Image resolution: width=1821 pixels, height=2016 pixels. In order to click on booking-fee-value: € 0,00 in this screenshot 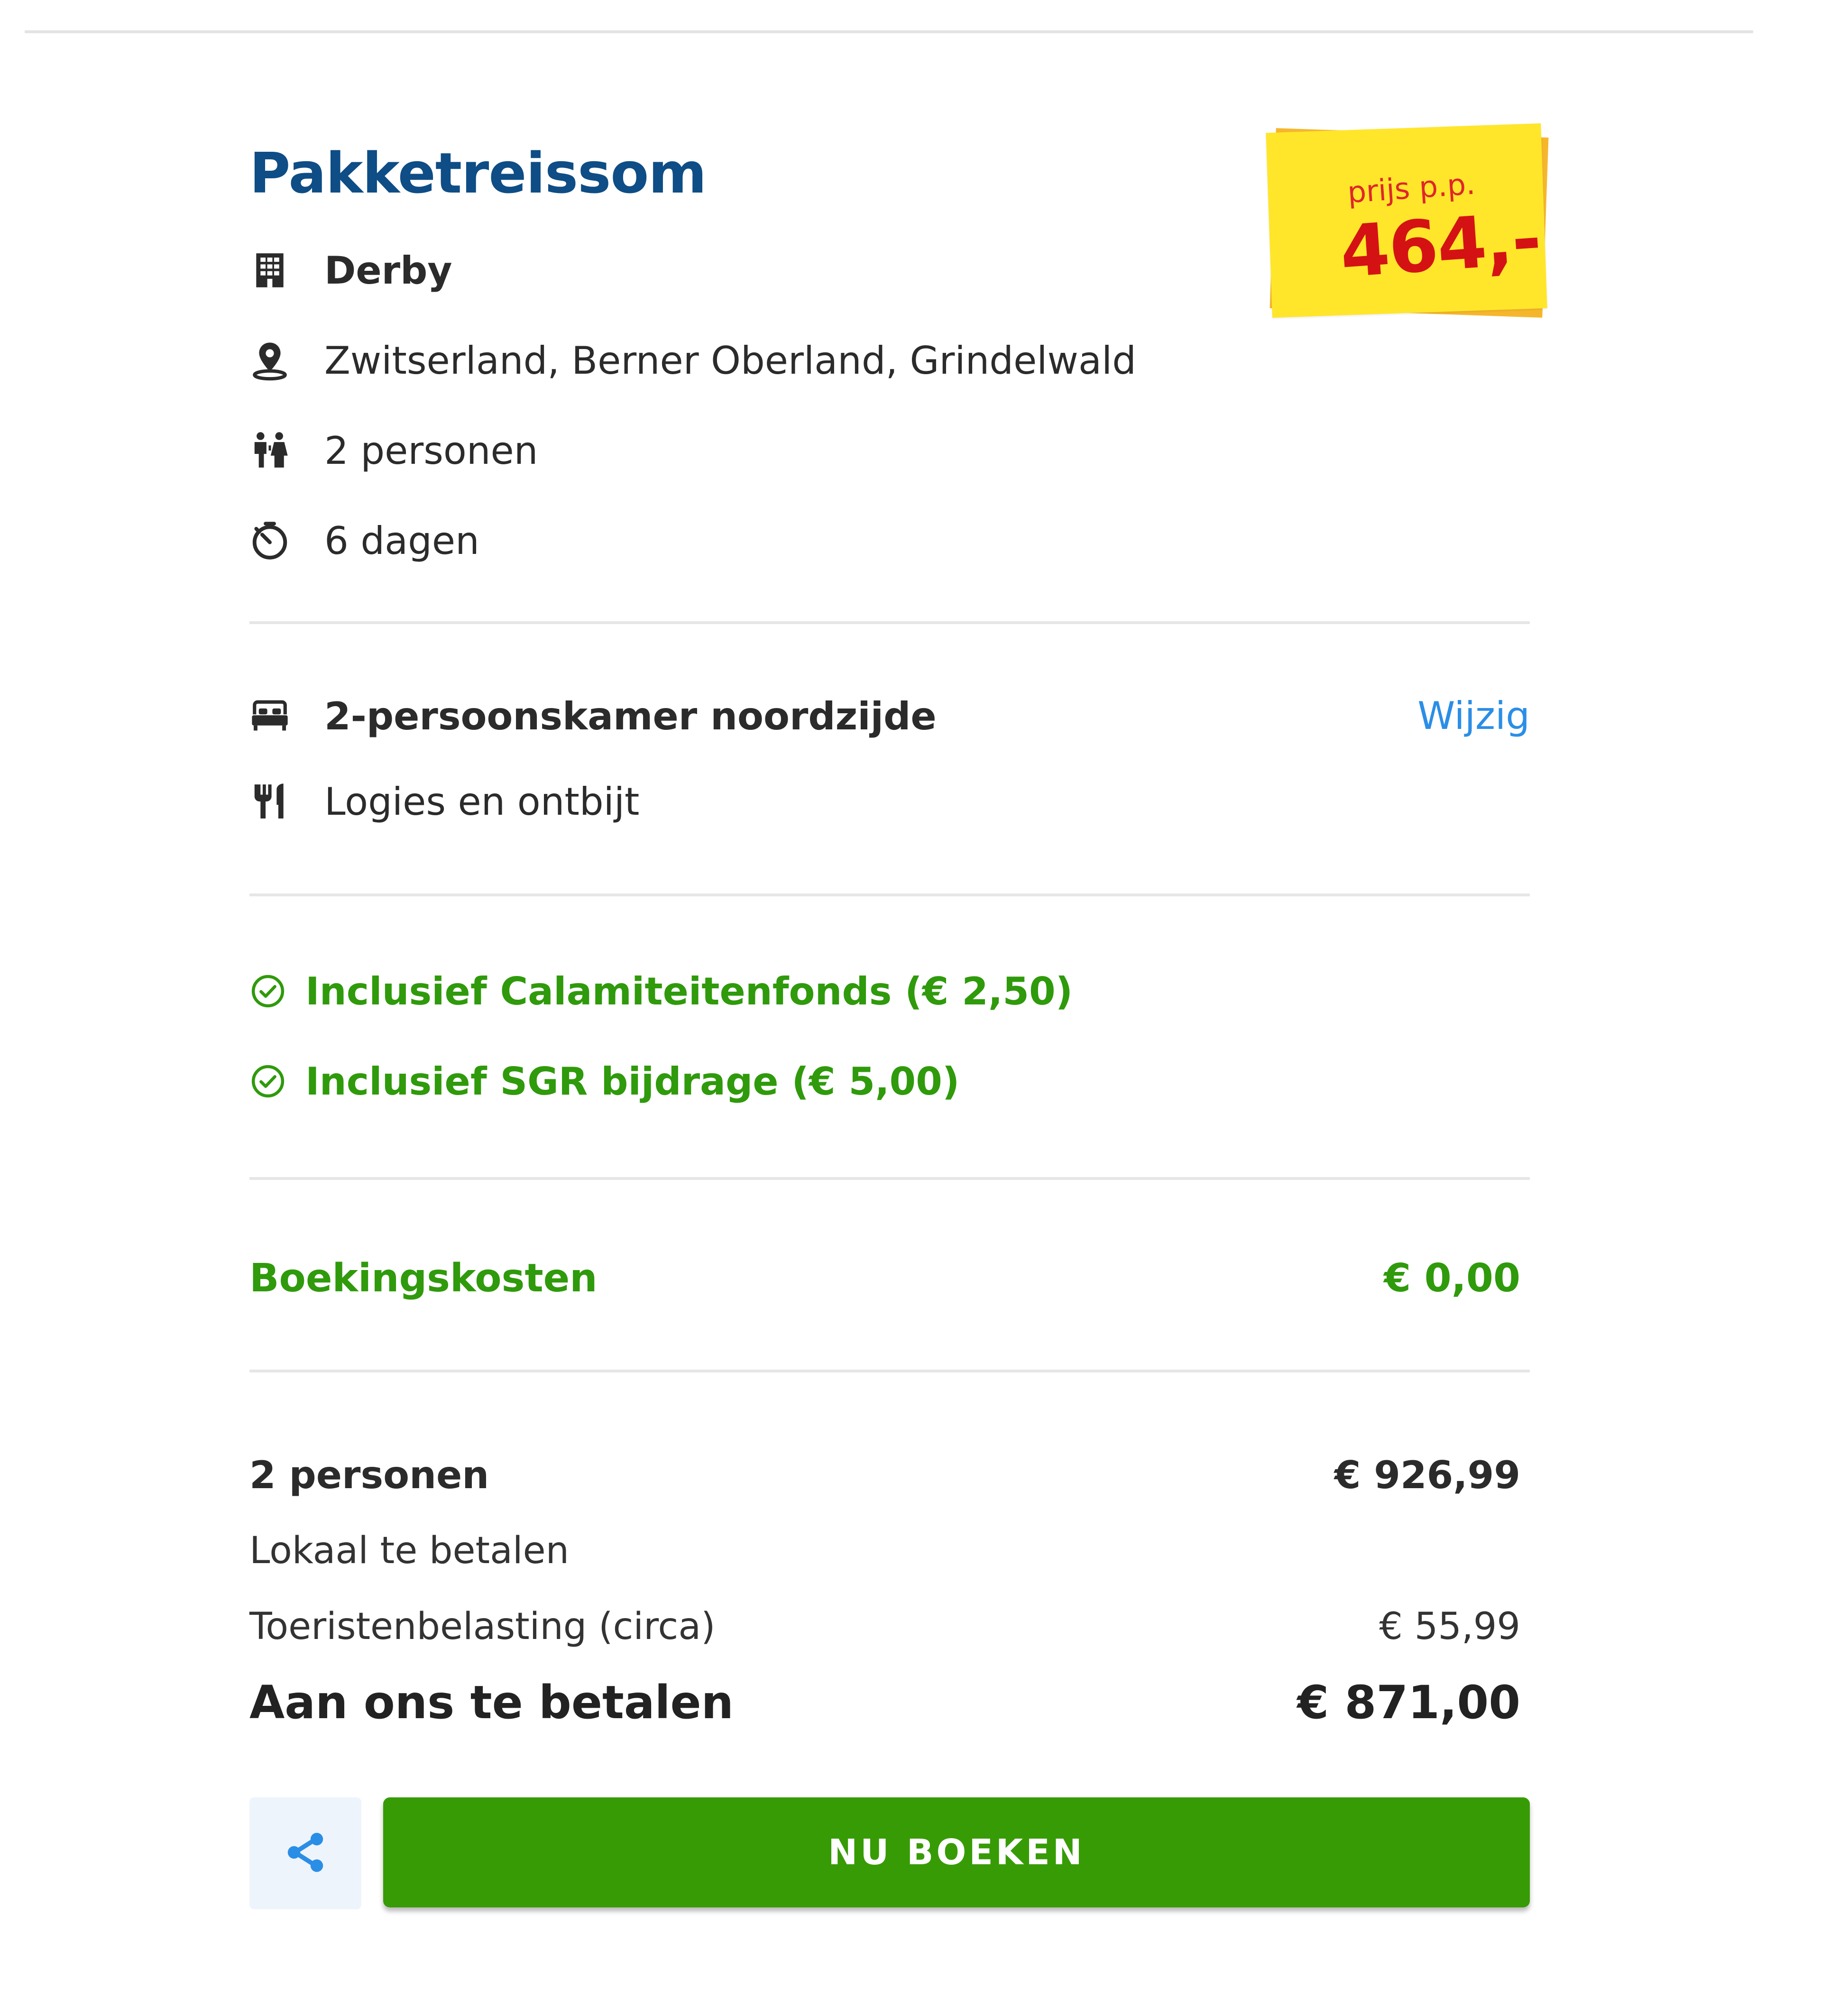, I will do `click(1452, 1278)`.